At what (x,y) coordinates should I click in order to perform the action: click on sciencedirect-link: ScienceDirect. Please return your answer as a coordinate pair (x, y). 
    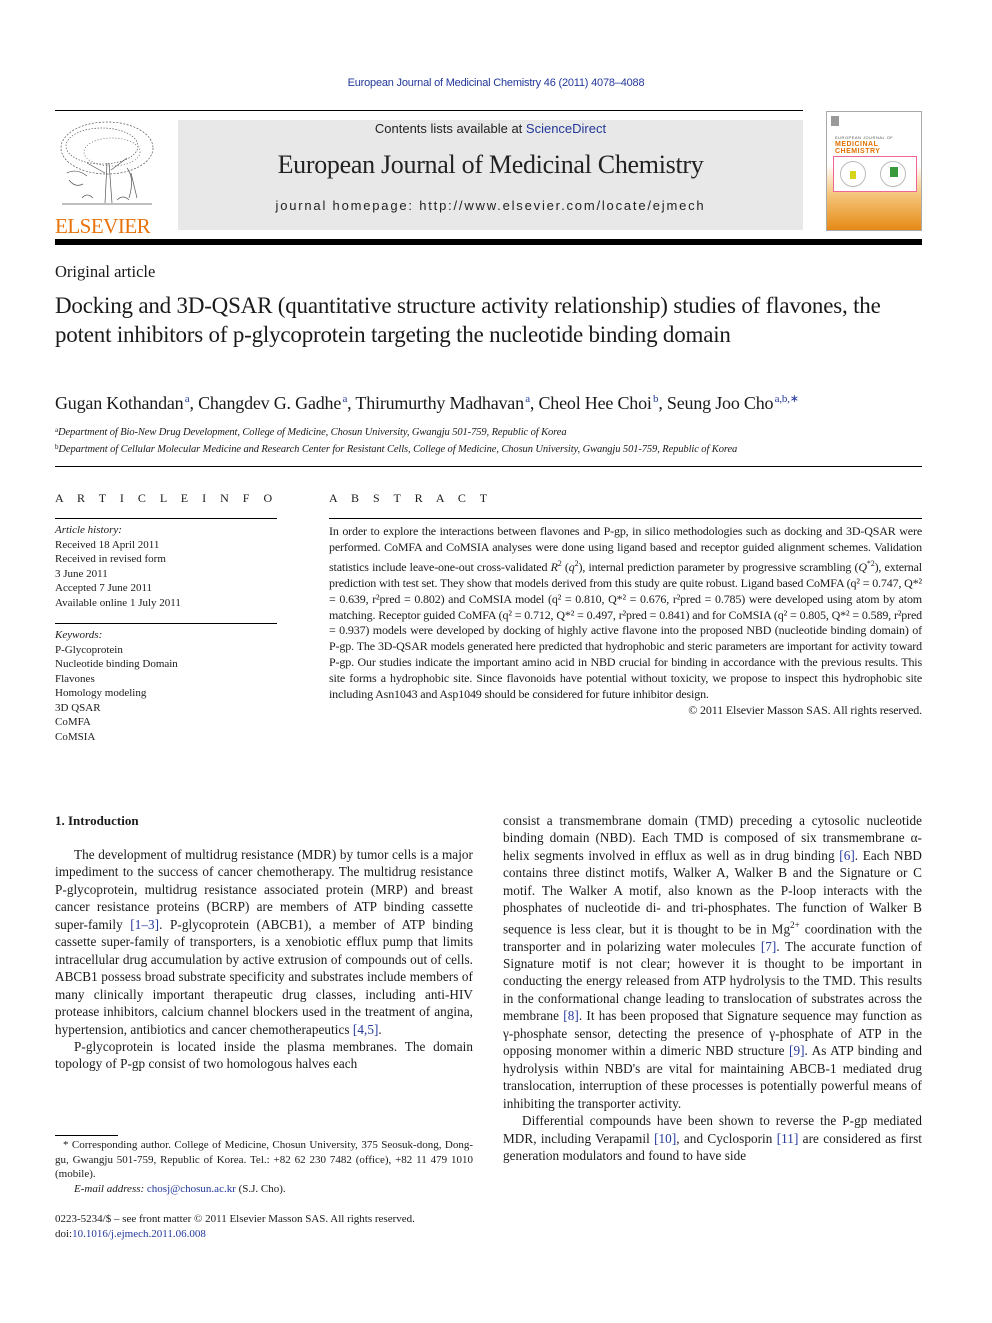
    Looking at the image, I should click on (566, 128).